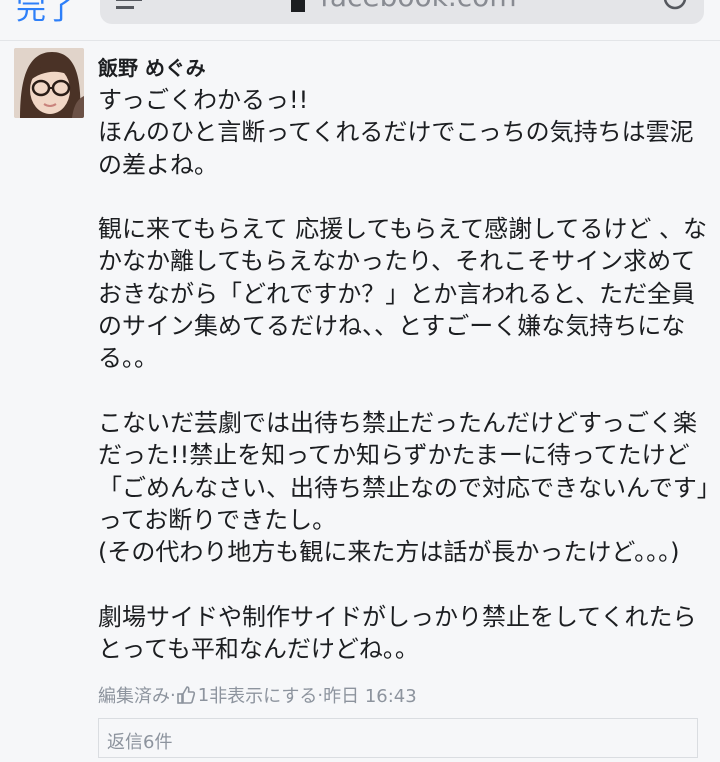  What do you see at coordinates (203, 695) in the screenshot?
I see `like-count: 1` at bounding box center [203, 695].